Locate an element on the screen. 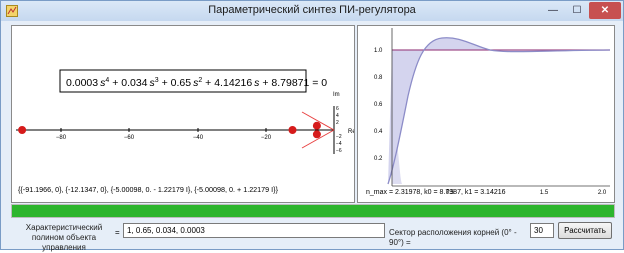  calculate-button: Рассчитать is located at coordinates (585, 230).